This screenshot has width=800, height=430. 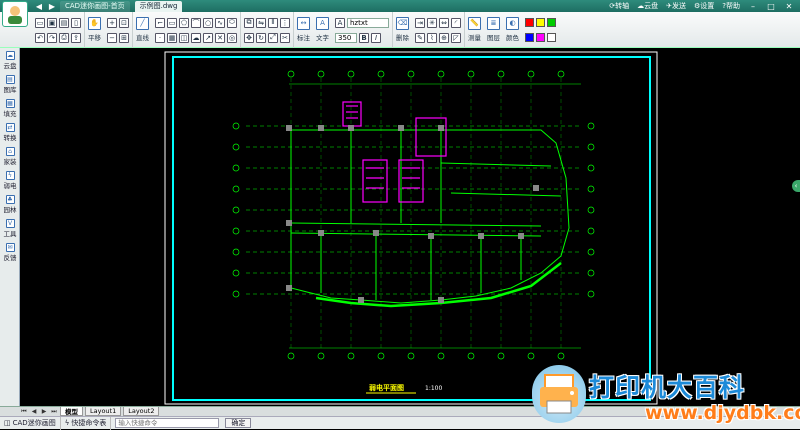 What do you see at coordinates (103, 411) in the screenshot?
I see `tab-layout1: Layout1` at bounding box center [103, 411].